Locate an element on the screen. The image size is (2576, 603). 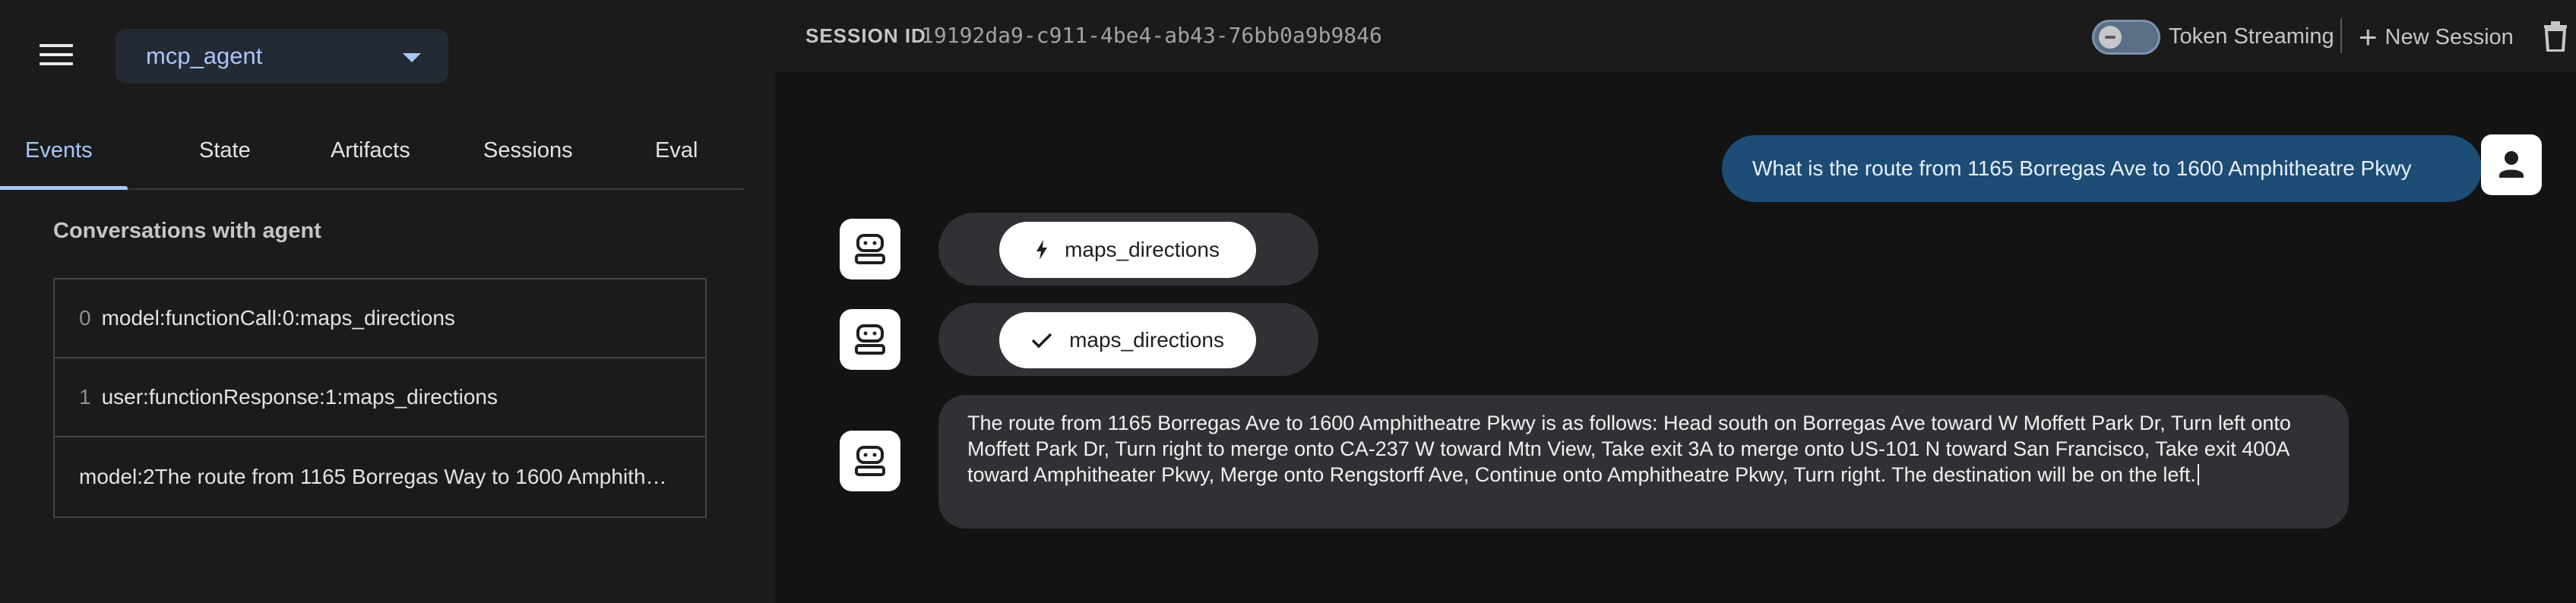
check-icon is located at coordinates (1041, 340).